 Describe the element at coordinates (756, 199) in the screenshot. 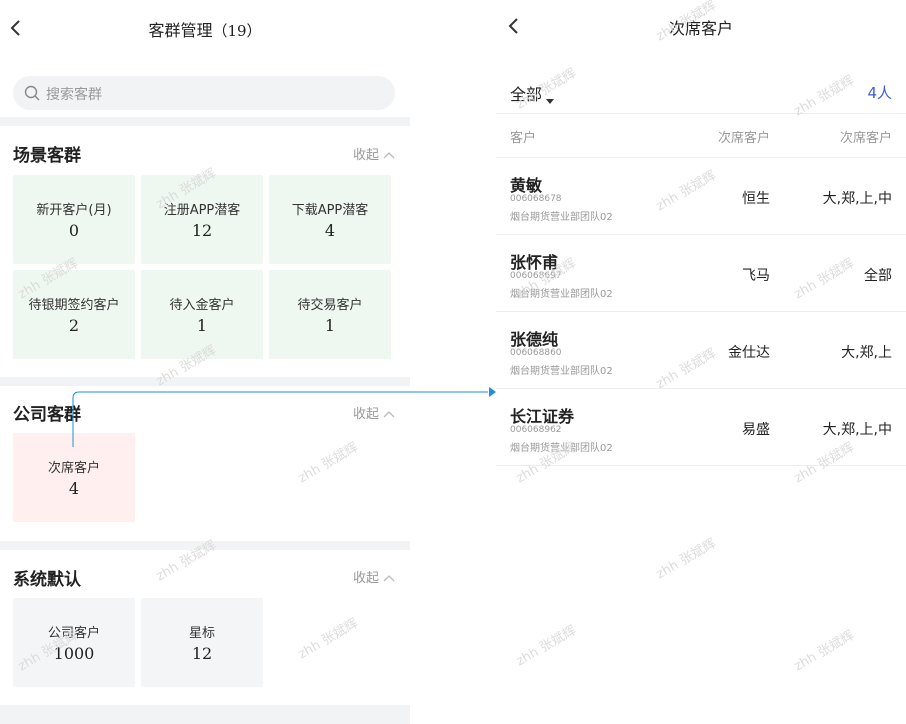

I see `seat-system: 恒生` at that location.